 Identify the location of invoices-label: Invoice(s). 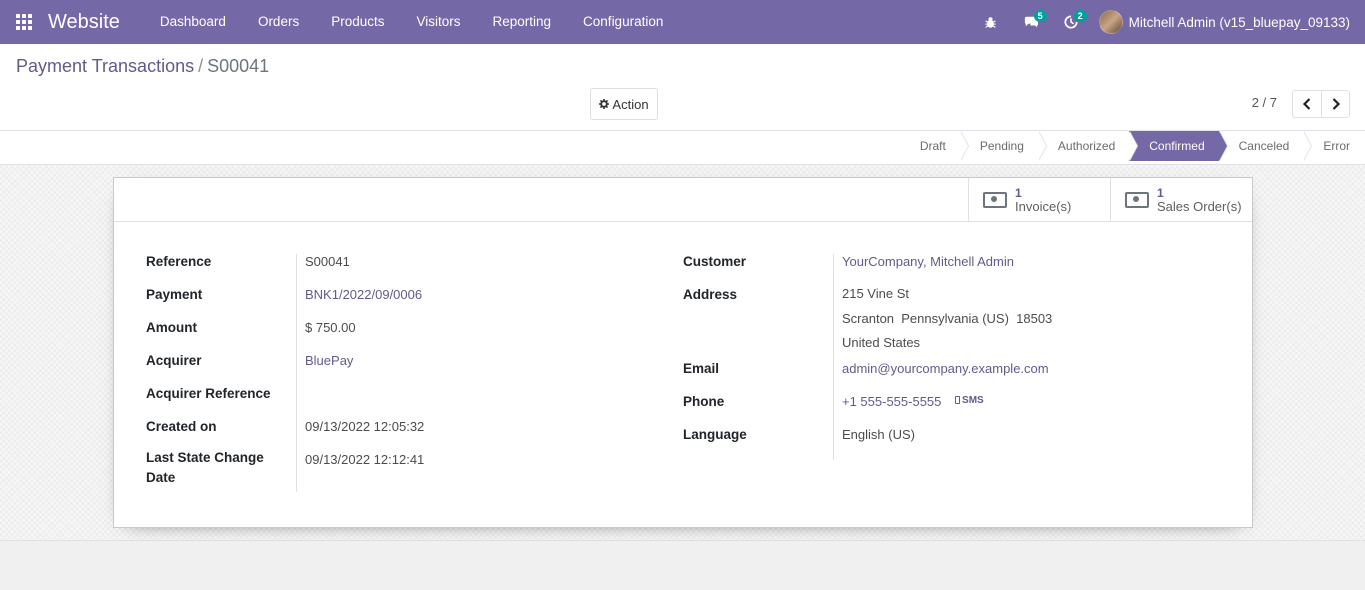
(1043, 206).